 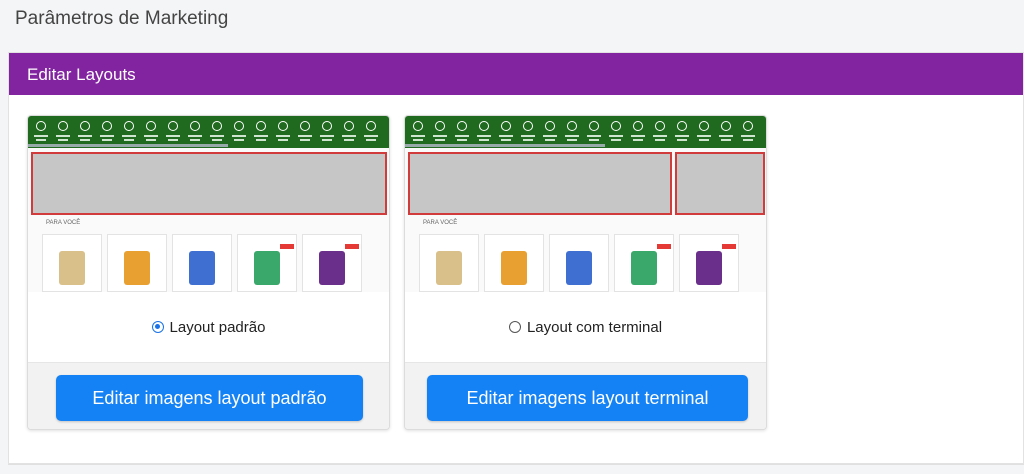 What do you see at coordinates (122, 18) in the screenshot?
I see `page-title: Parâmetros de Marketing` at bounding box center [122, 18].